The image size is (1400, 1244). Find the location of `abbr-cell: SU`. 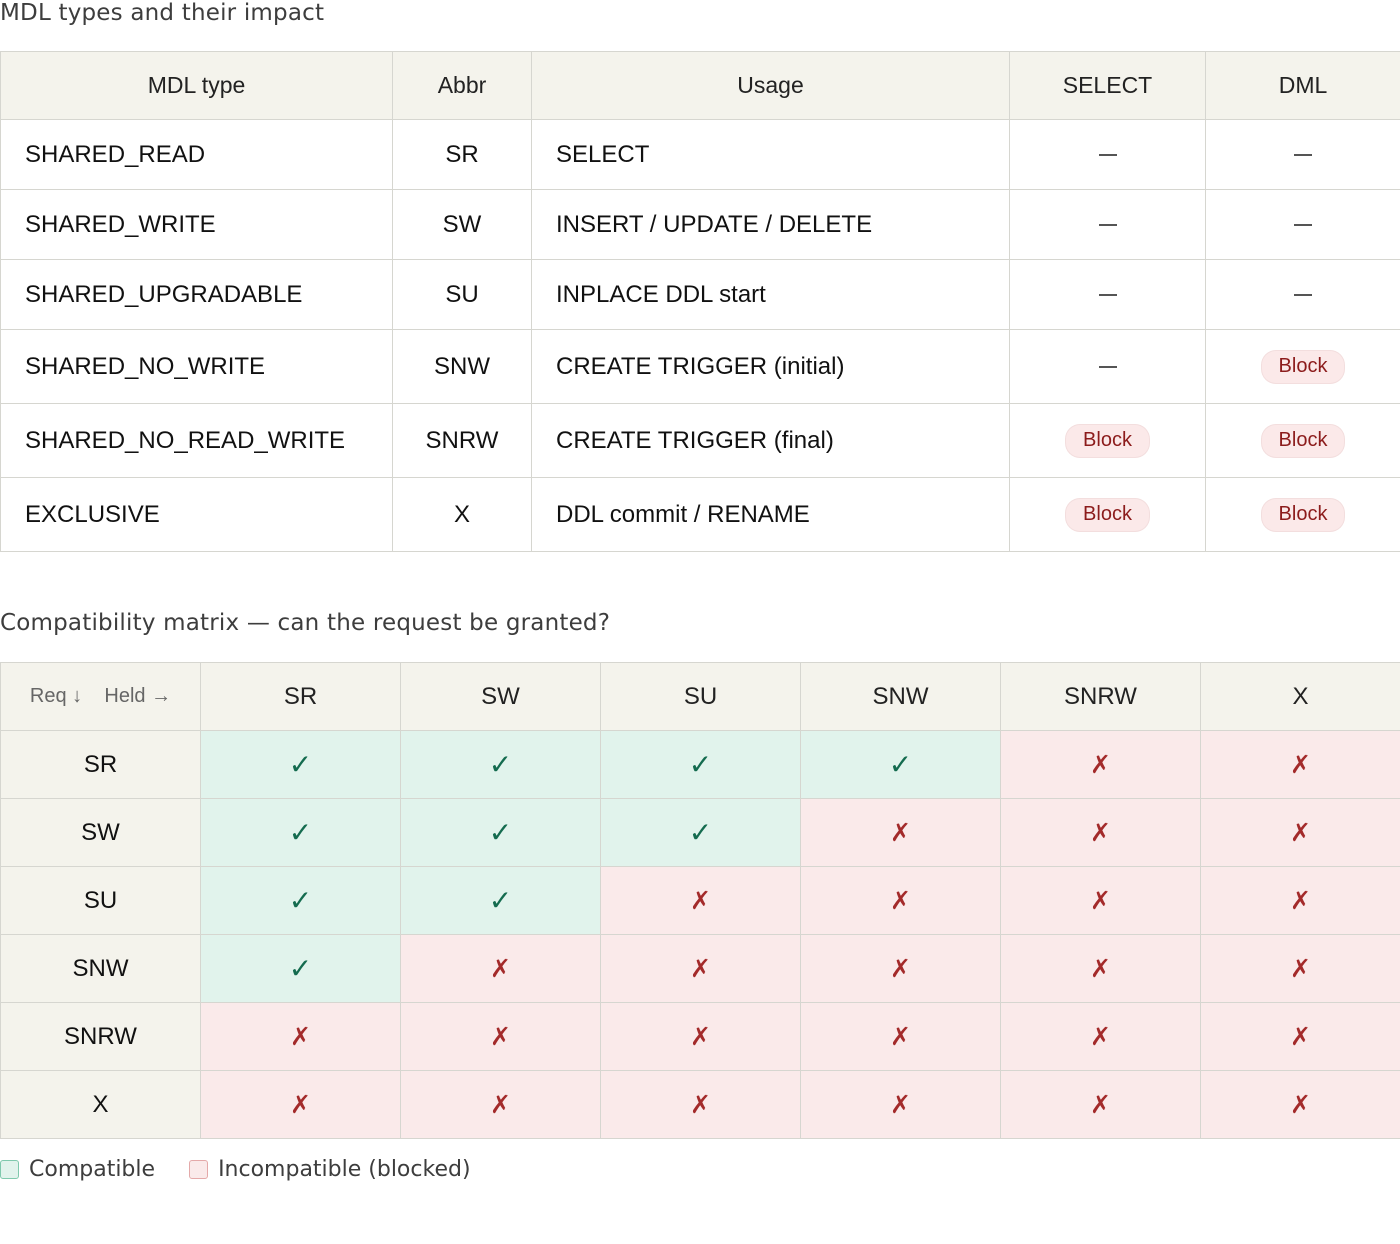

abbr-cell: SU is located at coordinates (462, 294).